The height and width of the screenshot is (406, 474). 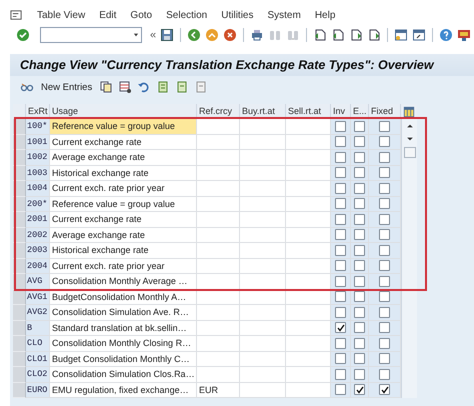 What do you see at coordinates (410, 152) in the screenshot?
I see `scroll-thumb` at bounding box center [410, 152].